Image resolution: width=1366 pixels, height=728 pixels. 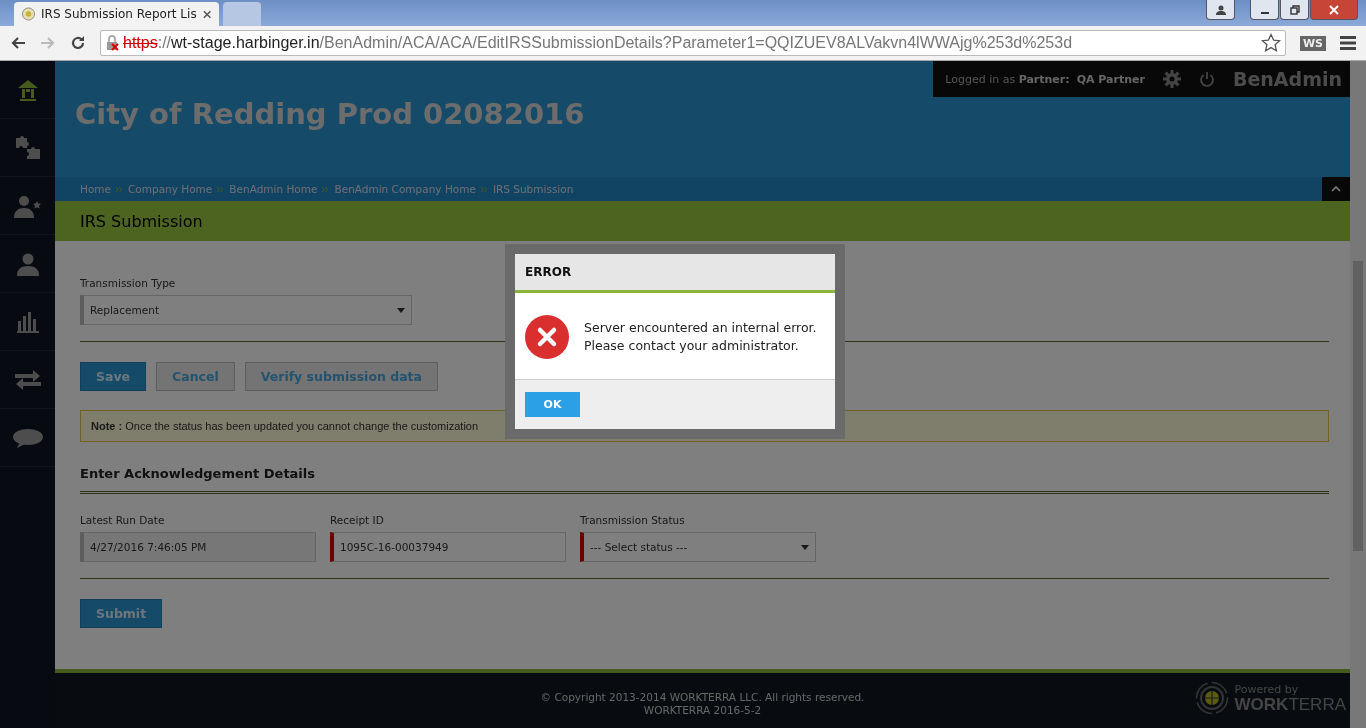 I want to click on favicon-icon, so click(x=28, y=14).